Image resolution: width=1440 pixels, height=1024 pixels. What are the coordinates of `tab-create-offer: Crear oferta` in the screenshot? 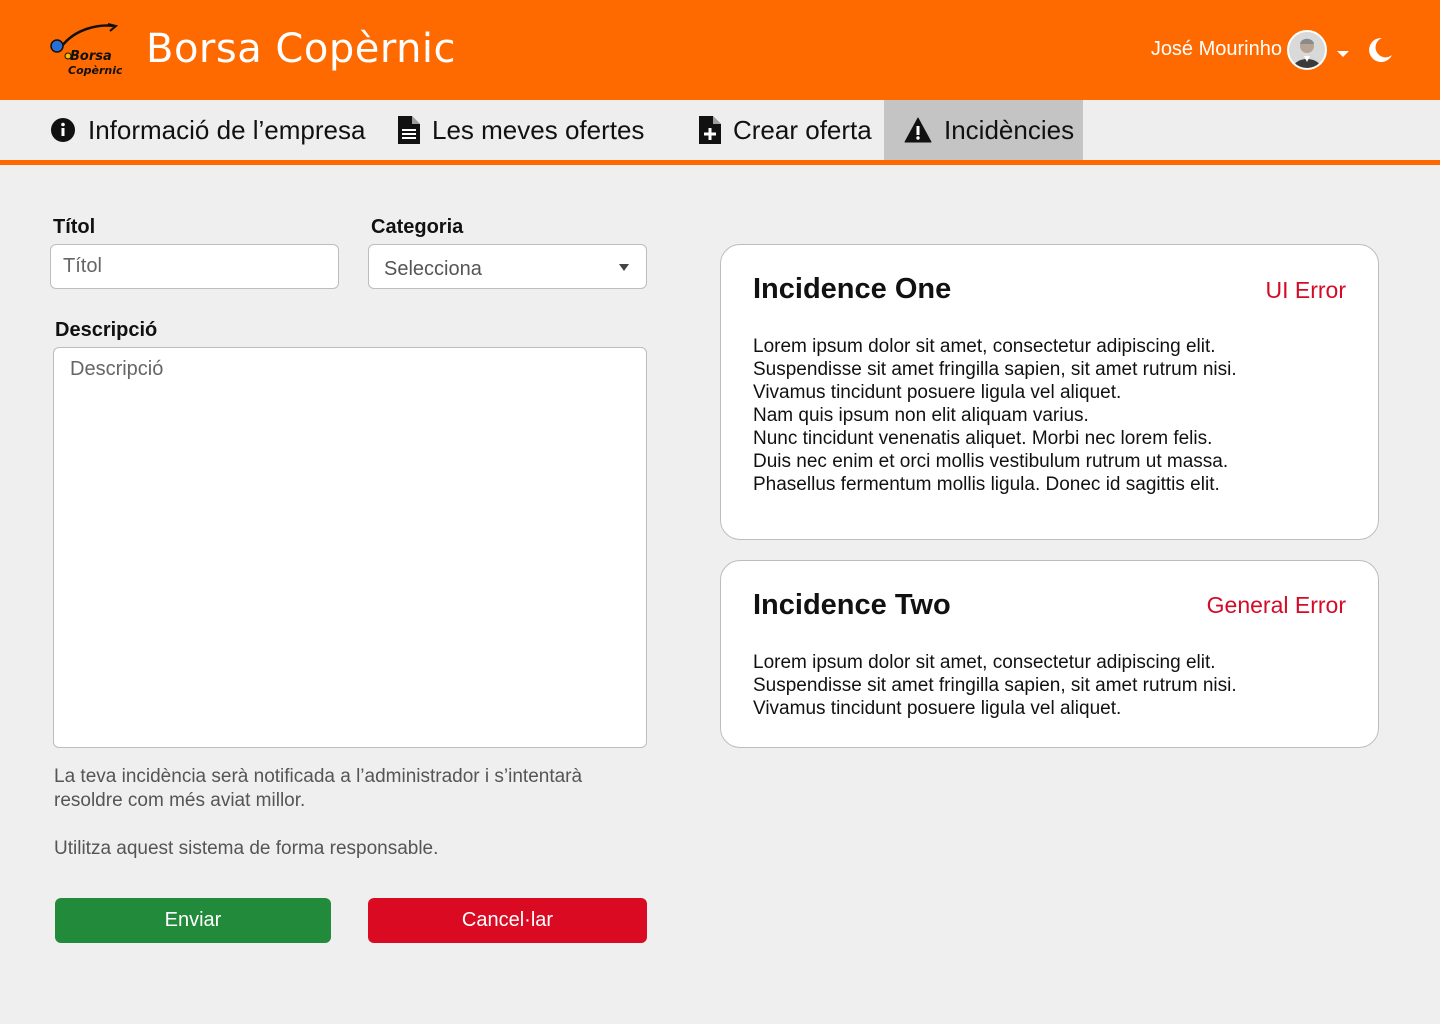 It's located at (785, 130).